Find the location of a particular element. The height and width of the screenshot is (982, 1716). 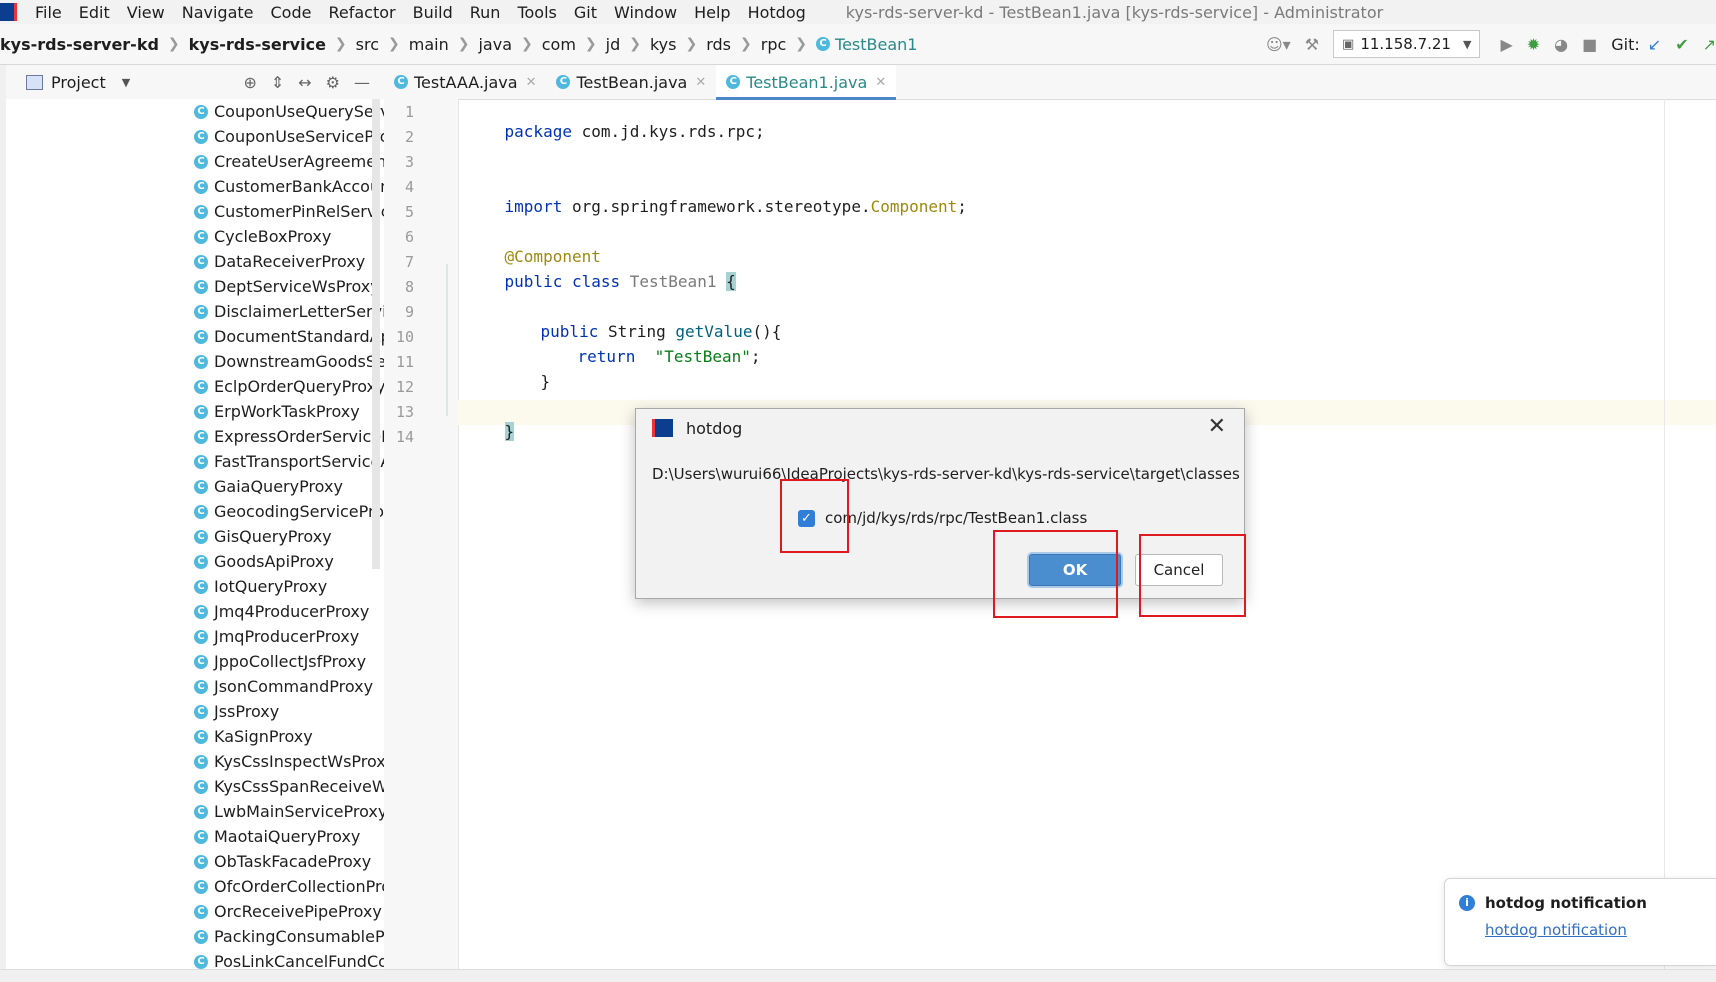

tree-item: C CycleBoxProxy is located at coordinates (289, 236).